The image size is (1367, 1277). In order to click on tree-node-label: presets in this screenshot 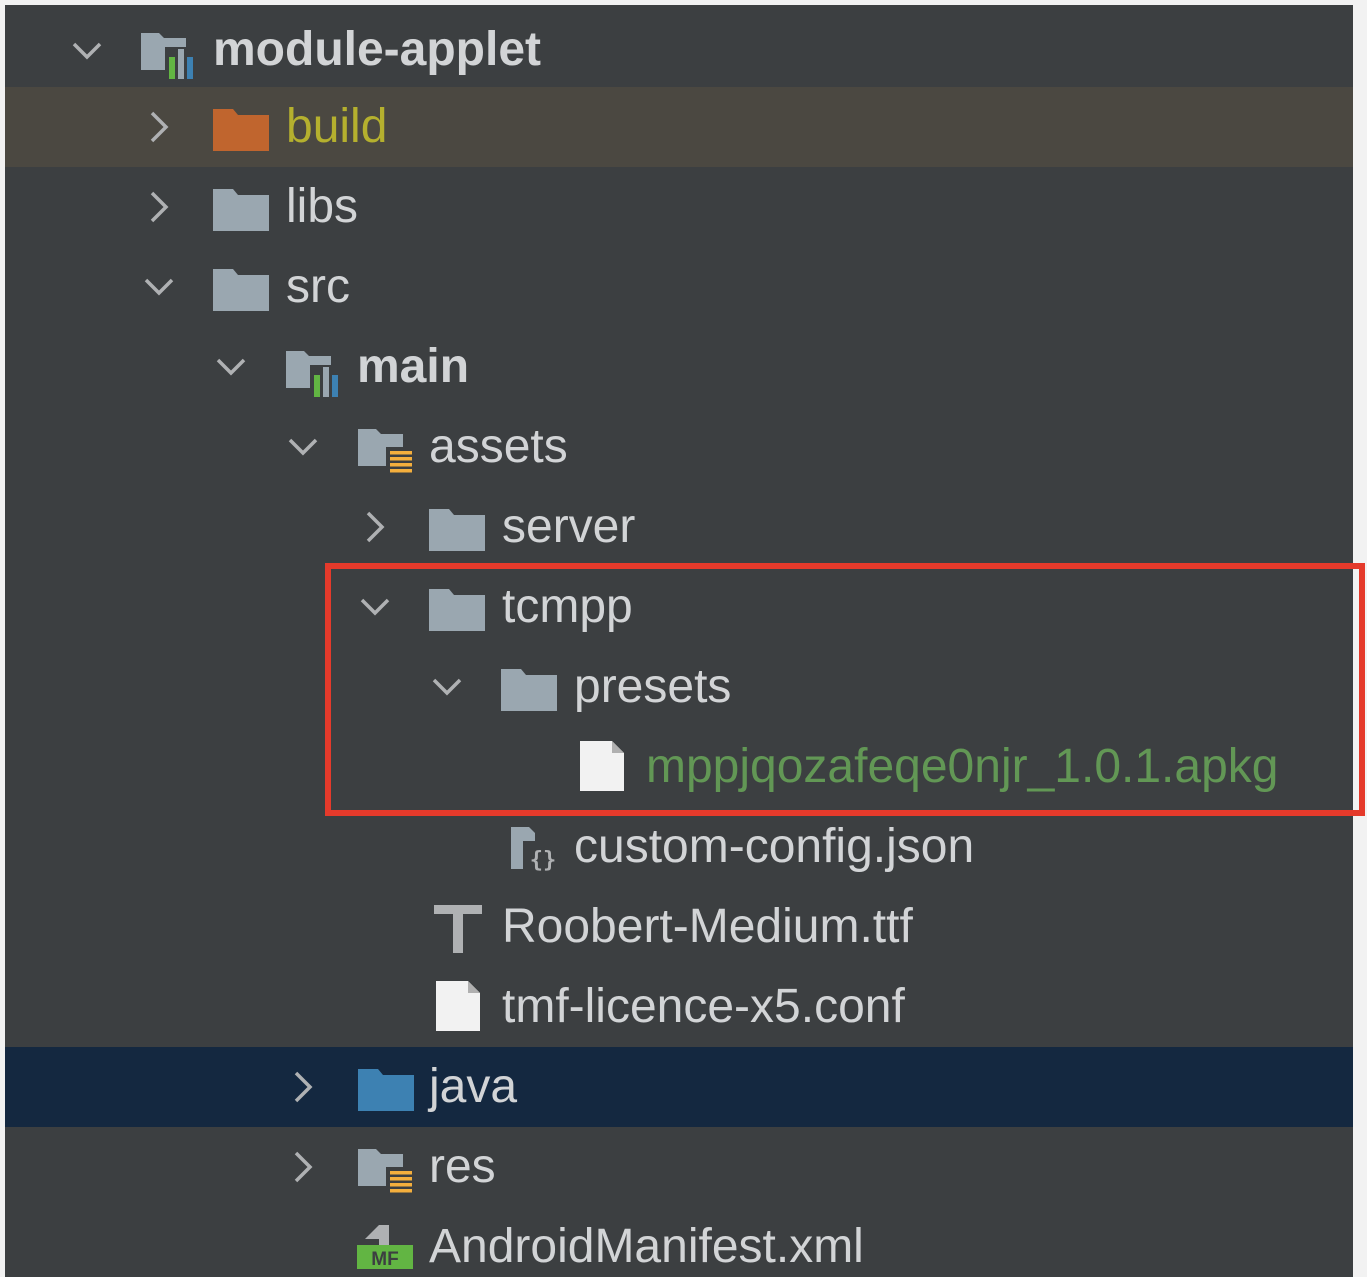, I will do `click(653, 686)`.